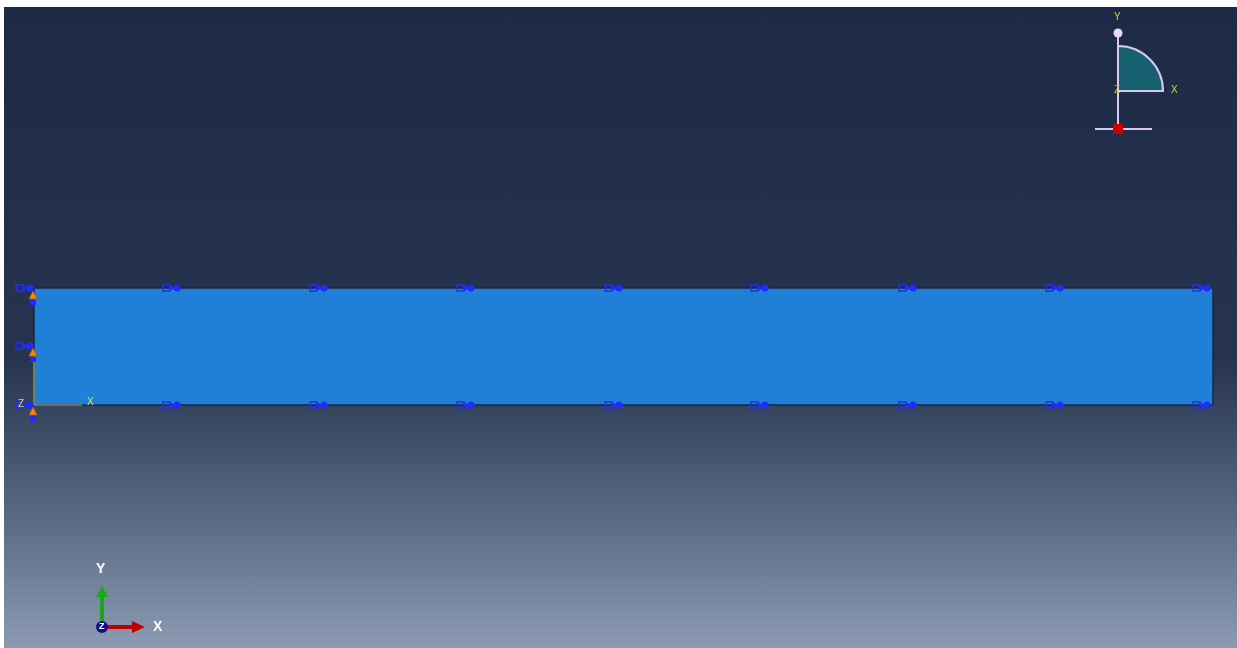  I want to click on view-manipulator-drawing, so click(1129, 81).